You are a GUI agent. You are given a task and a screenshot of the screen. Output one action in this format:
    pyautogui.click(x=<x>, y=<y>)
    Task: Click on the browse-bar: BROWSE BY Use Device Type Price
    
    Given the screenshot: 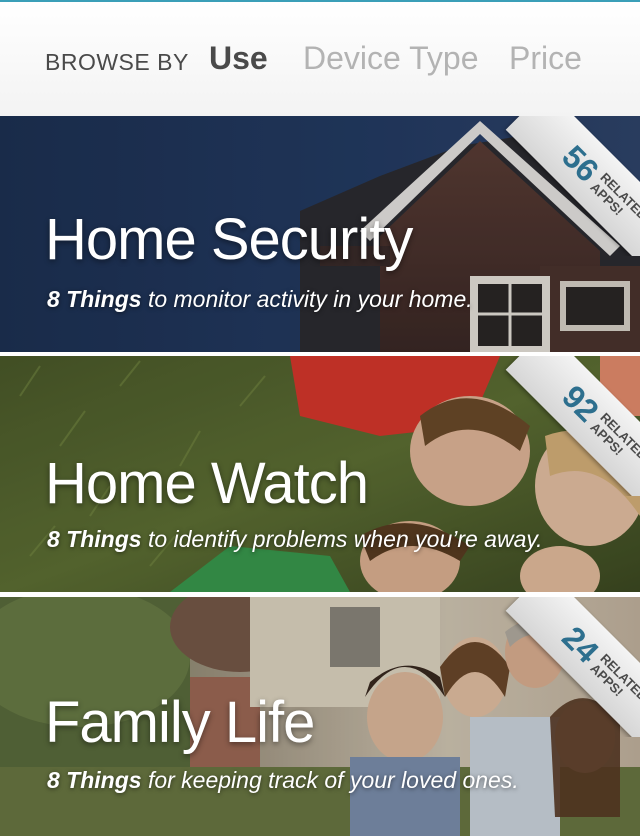 What is the action you would take?
    pyautogui.click(x=320, y=59)
    